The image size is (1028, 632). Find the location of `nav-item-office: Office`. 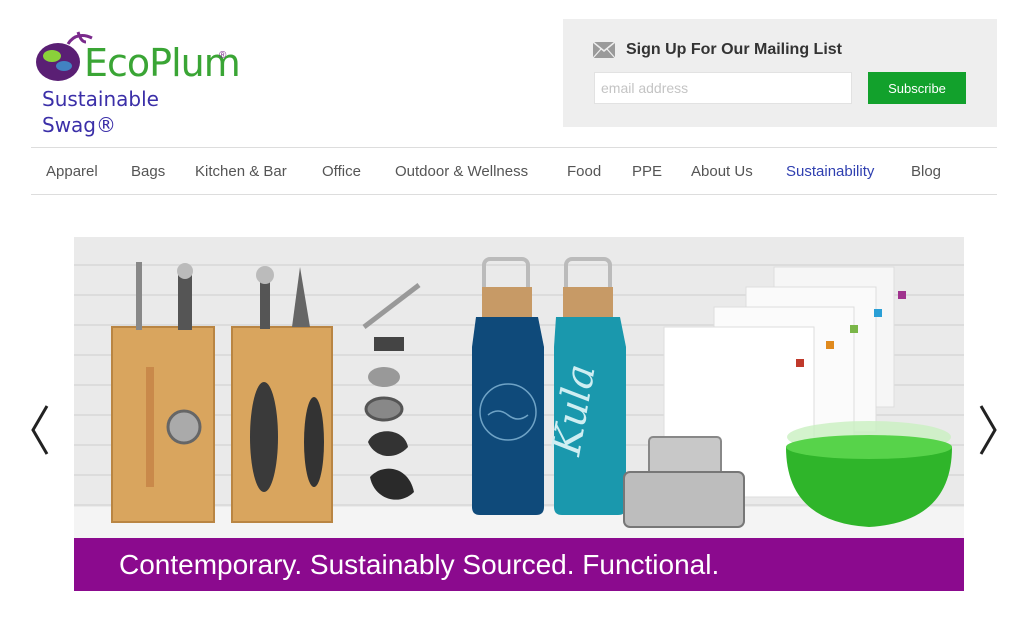

nav-item-office: Office is located at coordinates (341, 171).